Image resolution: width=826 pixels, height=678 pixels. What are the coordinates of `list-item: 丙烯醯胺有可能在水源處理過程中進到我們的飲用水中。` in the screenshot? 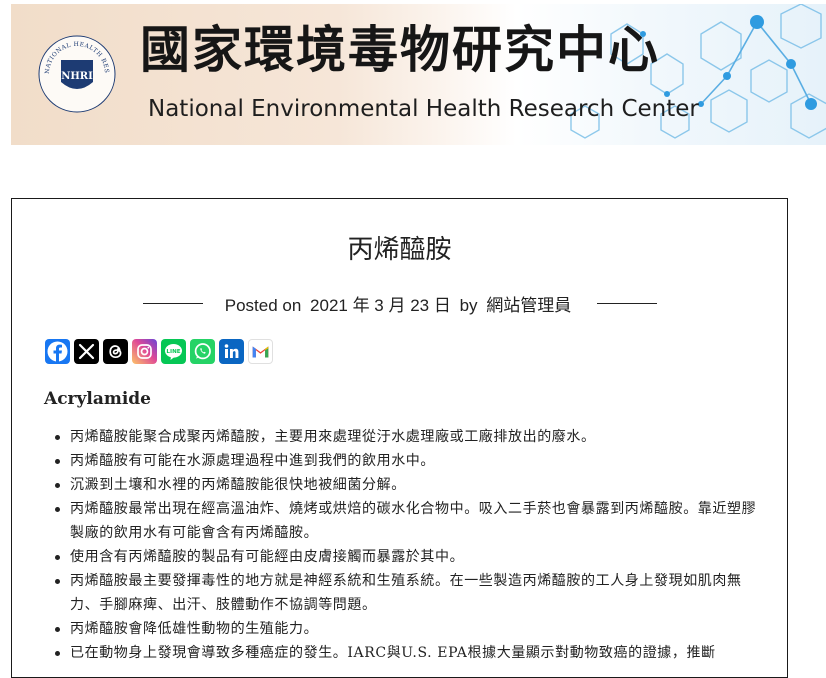 It's located at (404, 461).